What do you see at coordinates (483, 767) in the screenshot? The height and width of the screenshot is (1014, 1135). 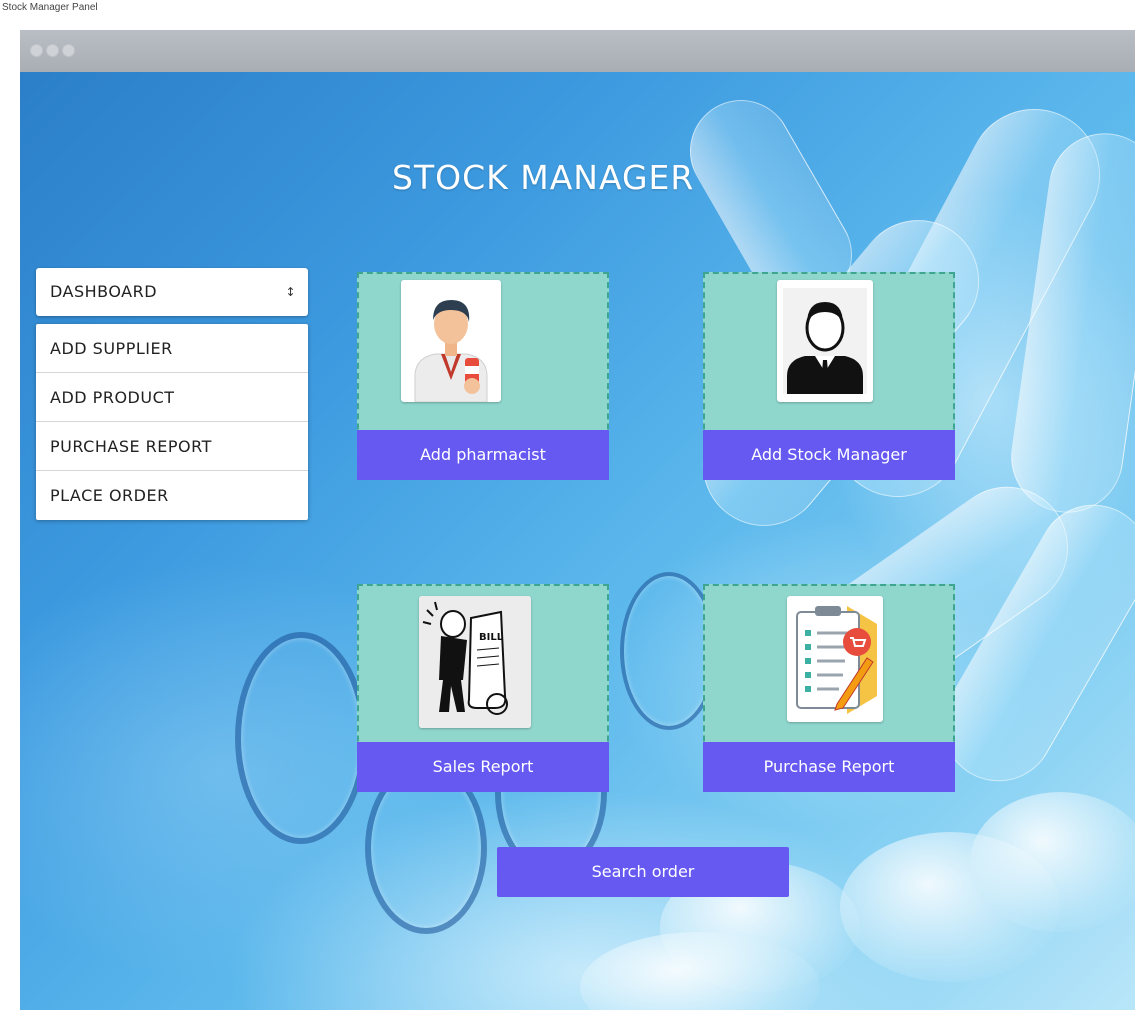 I see `sales-report-button: Sales Report` at bounding box center [483, 767].